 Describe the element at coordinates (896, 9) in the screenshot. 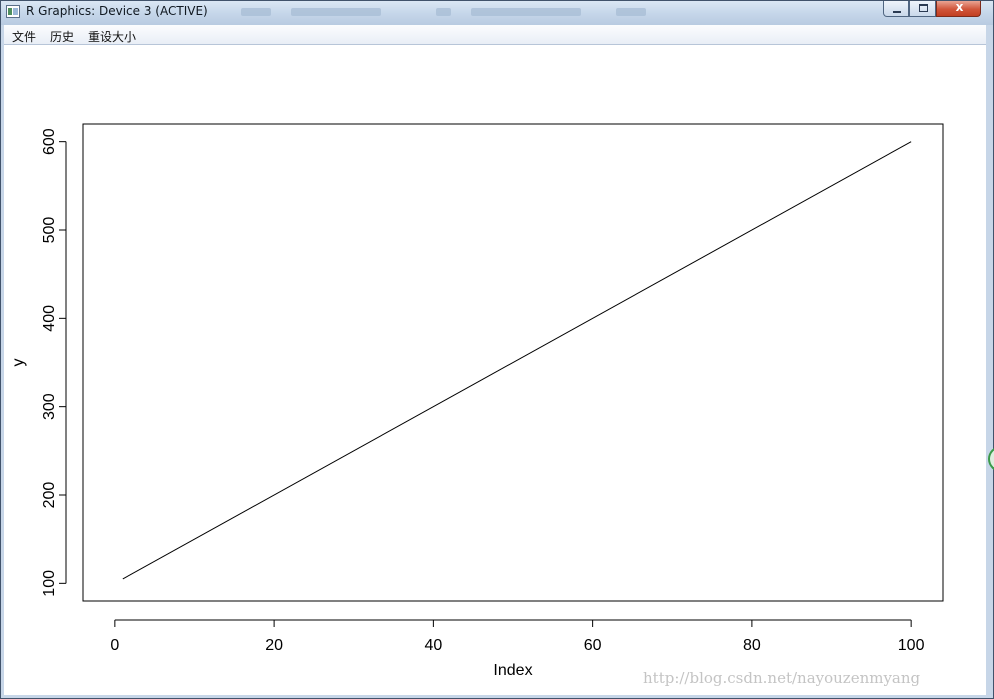

I see `minimize-button` at that location.